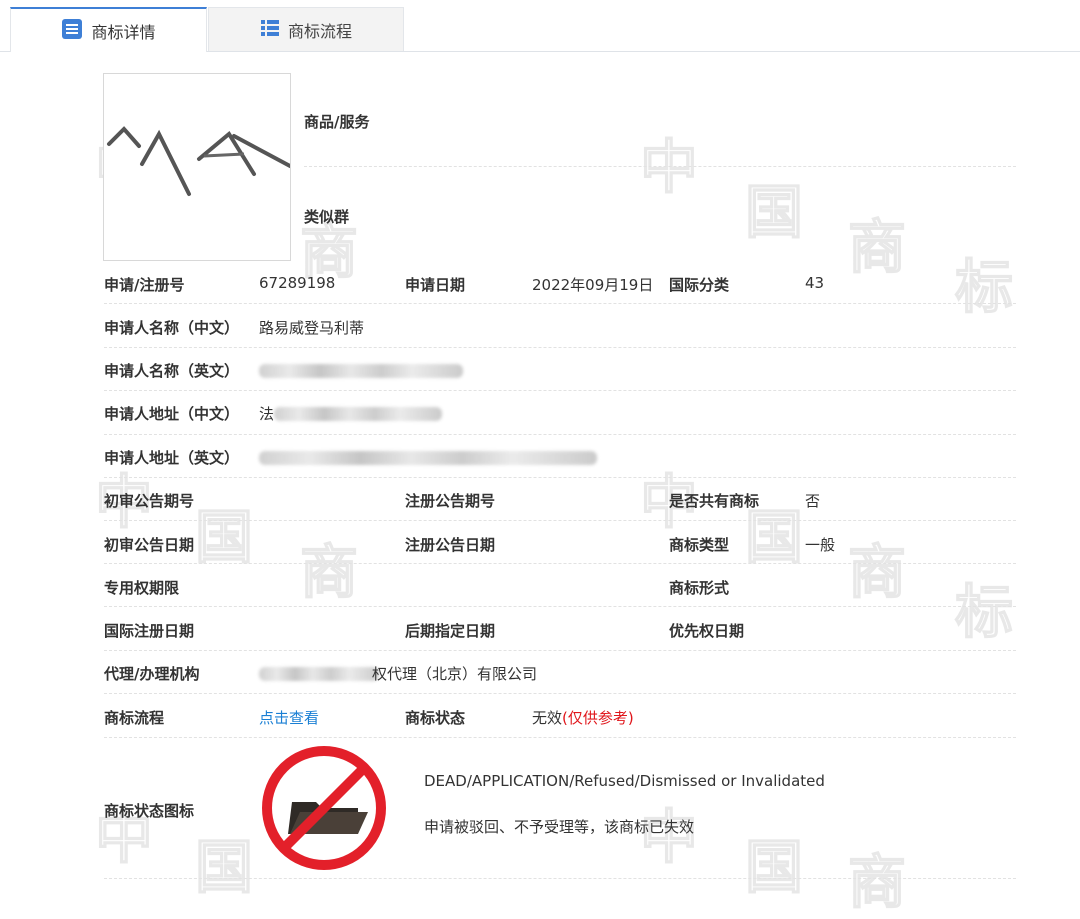 This screenshot has width=1080, height=919. I want to click on later-date-label: 后期指定日期, so click(450, 631).